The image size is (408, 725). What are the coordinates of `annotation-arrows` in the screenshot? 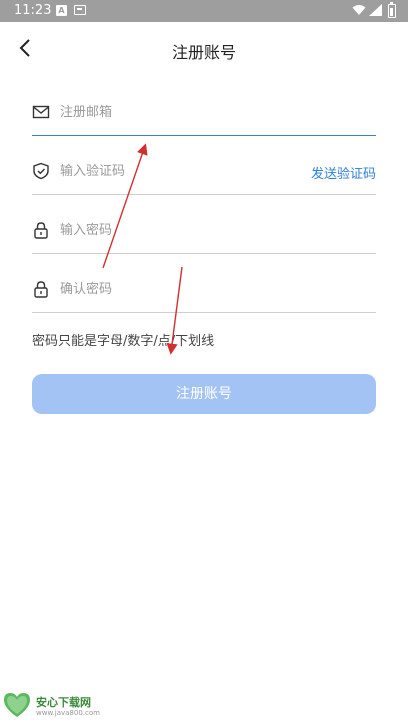 It's located at (142, 249).